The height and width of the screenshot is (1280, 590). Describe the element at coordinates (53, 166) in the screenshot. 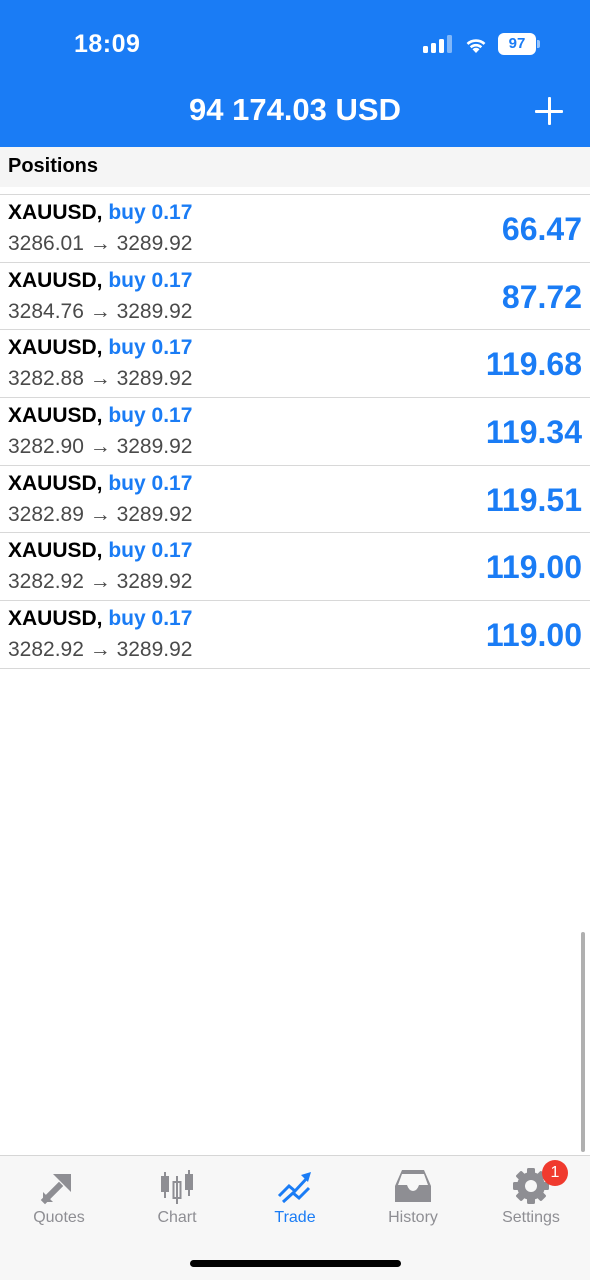

I see `section-title: Positions` at that location.